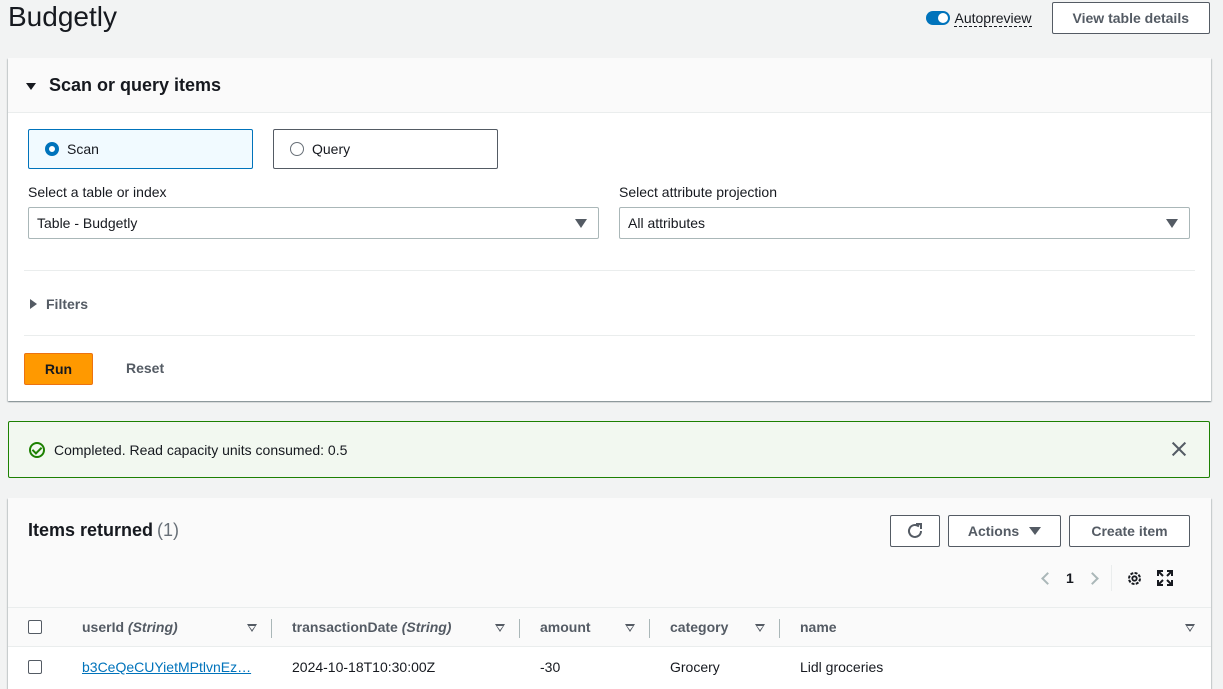 Image resolution: width=1223 pixels, height=689 pixels. I want to click on column-name: userId, so click(103, 627).